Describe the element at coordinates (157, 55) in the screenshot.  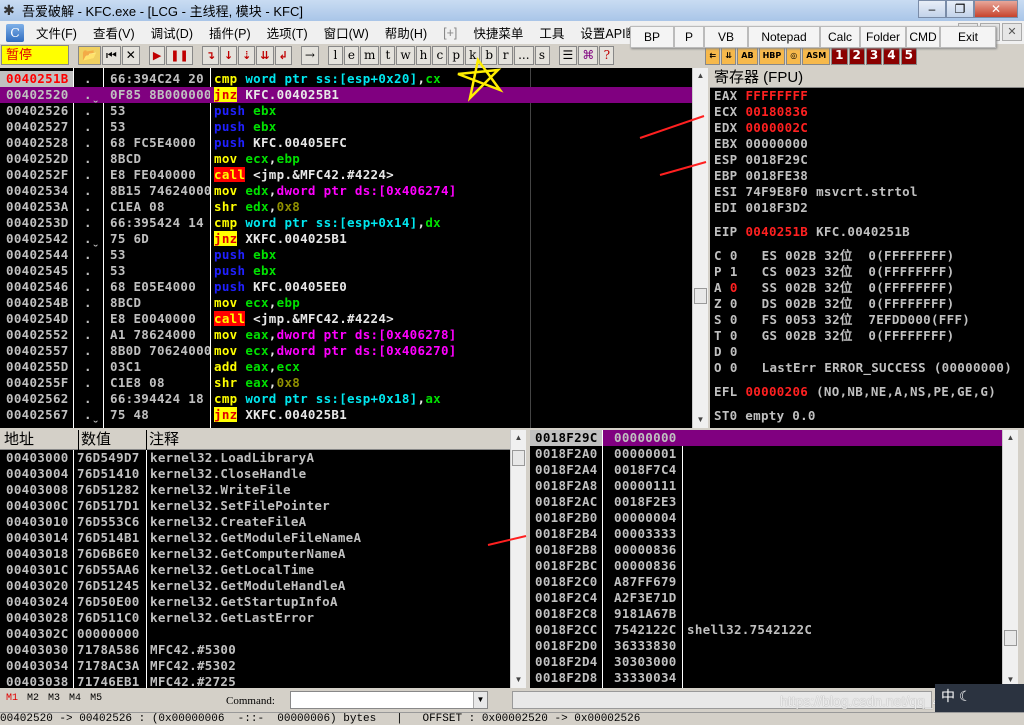
I see `run-icon: ▶` at that location.